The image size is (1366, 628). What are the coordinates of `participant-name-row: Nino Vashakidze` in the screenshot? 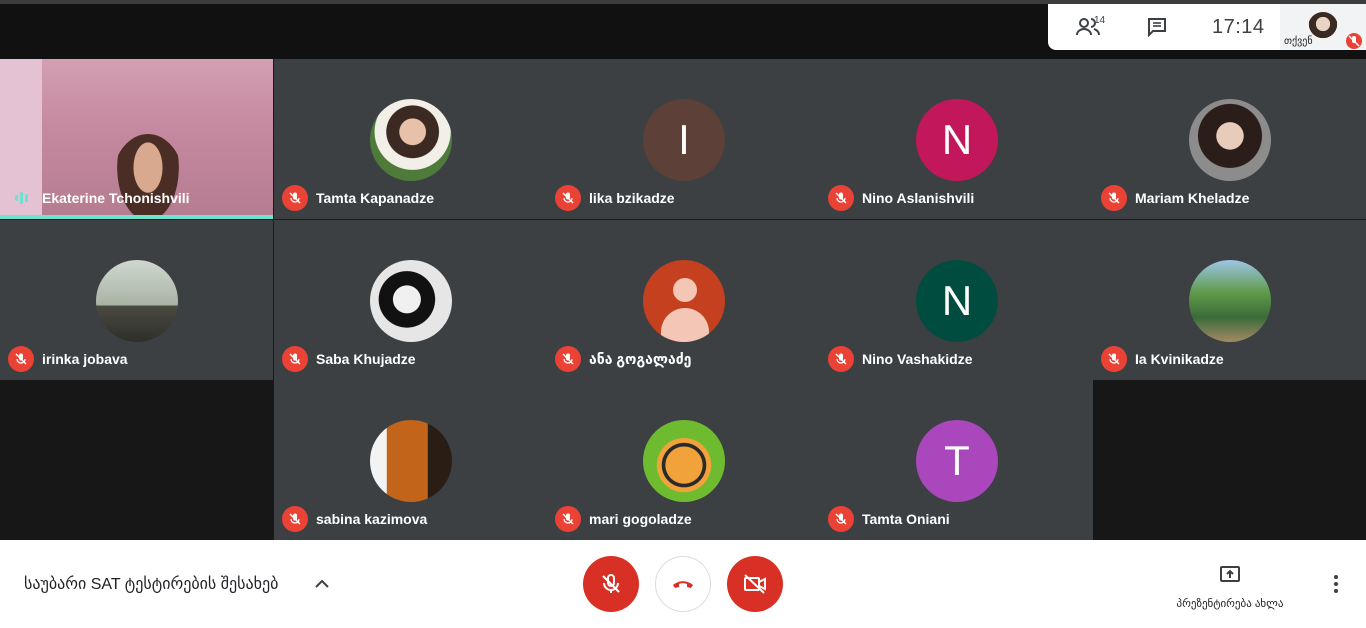 It's located at (900, 359).